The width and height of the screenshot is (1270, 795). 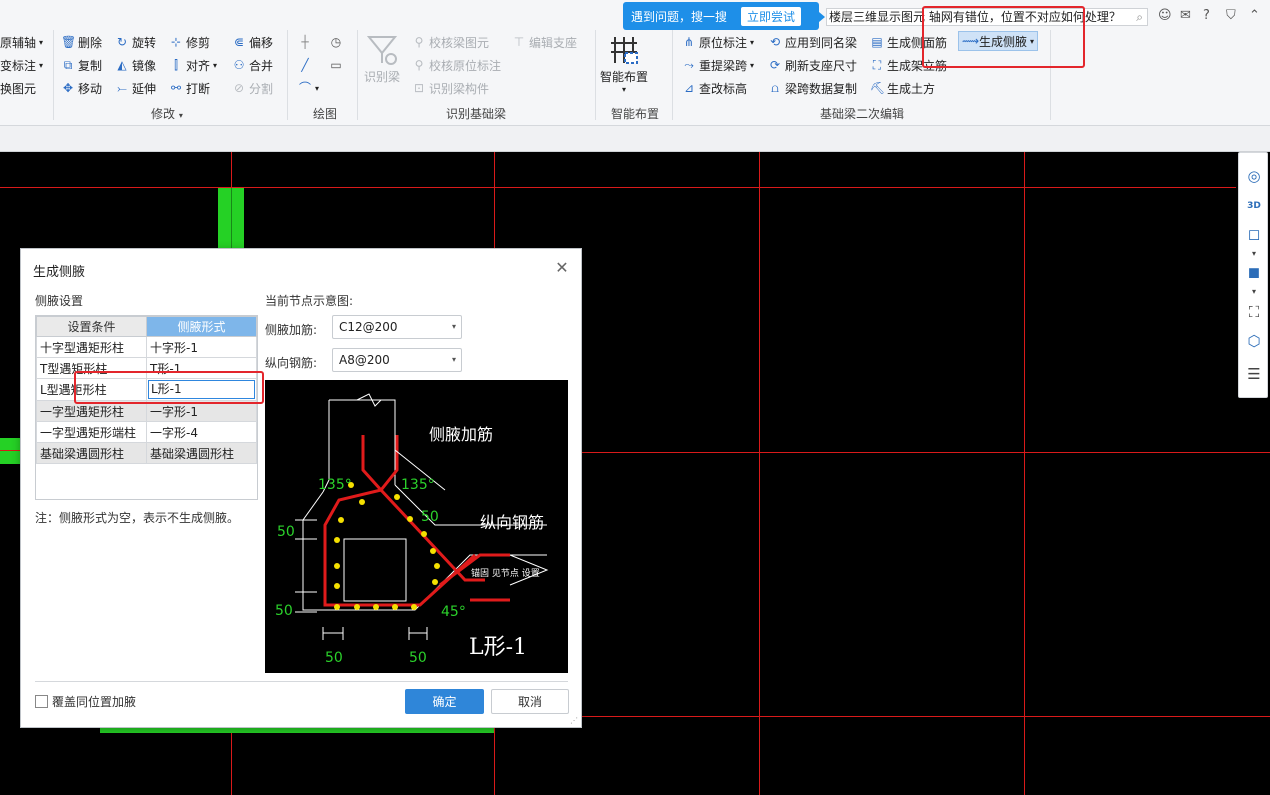 What do you see at coordinates (714, 88) in the screenshot?
I see `check-elevation-button: ⊿ 查改标高` at bounding box center [714, 88].